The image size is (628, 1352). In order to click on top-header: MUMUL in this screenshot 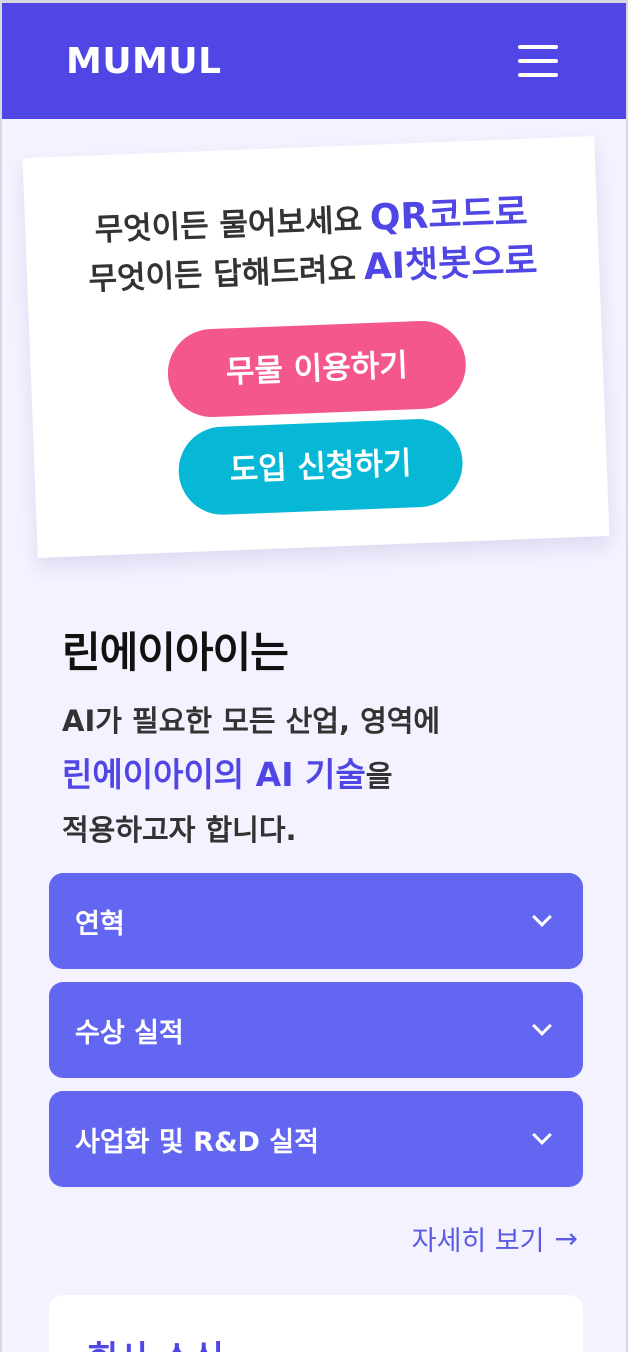, I will do `click(314, 61)`.